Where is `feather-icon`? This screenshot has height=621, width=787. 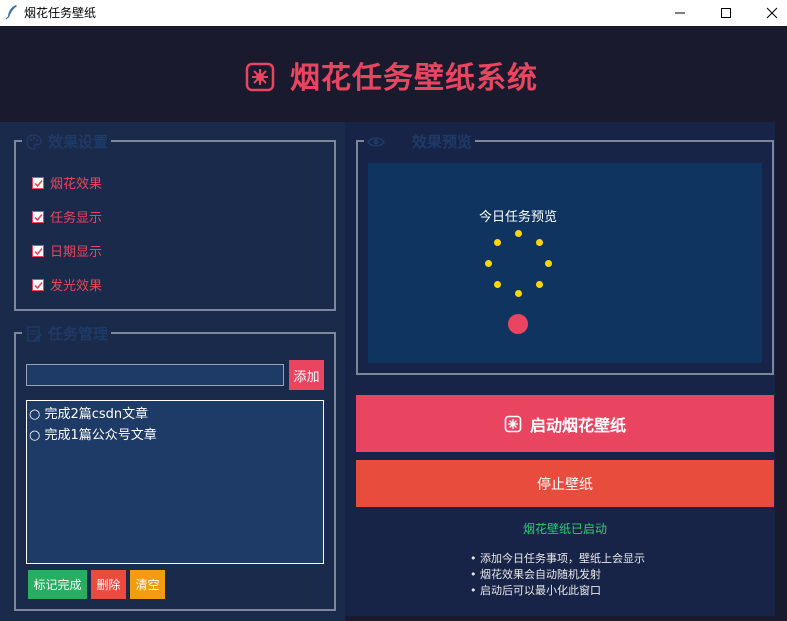 feather-icon is located at coordinates (11, 12).